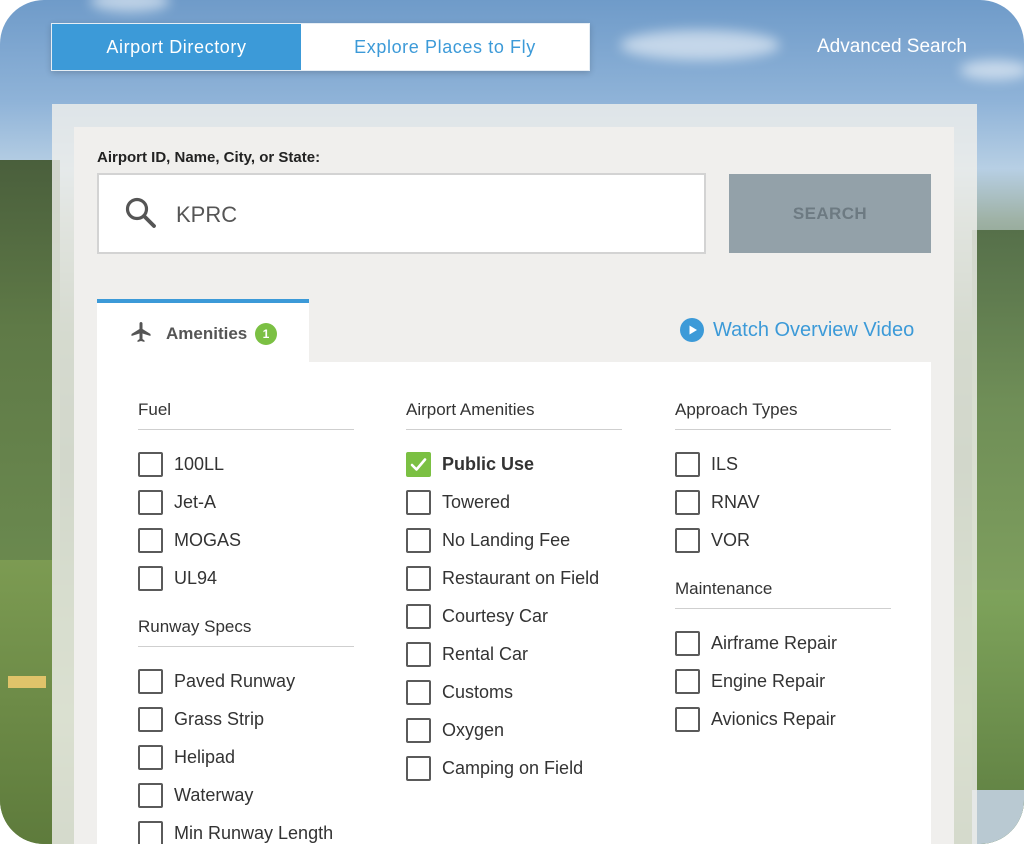  Describe the element at coordinates (207, 540) in the screenshot. I see `checkbox-label: MOGAS` at that location.